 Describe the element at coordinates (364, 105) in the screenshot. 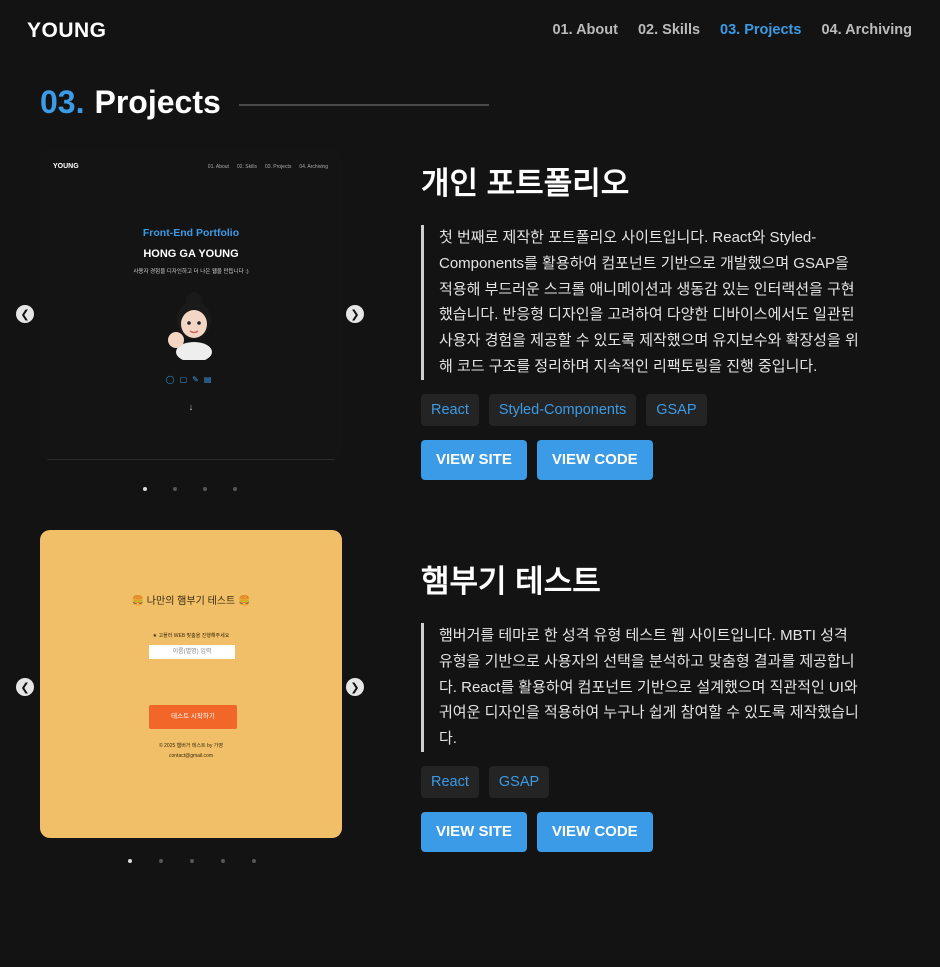

I see `section-divider` at that location.